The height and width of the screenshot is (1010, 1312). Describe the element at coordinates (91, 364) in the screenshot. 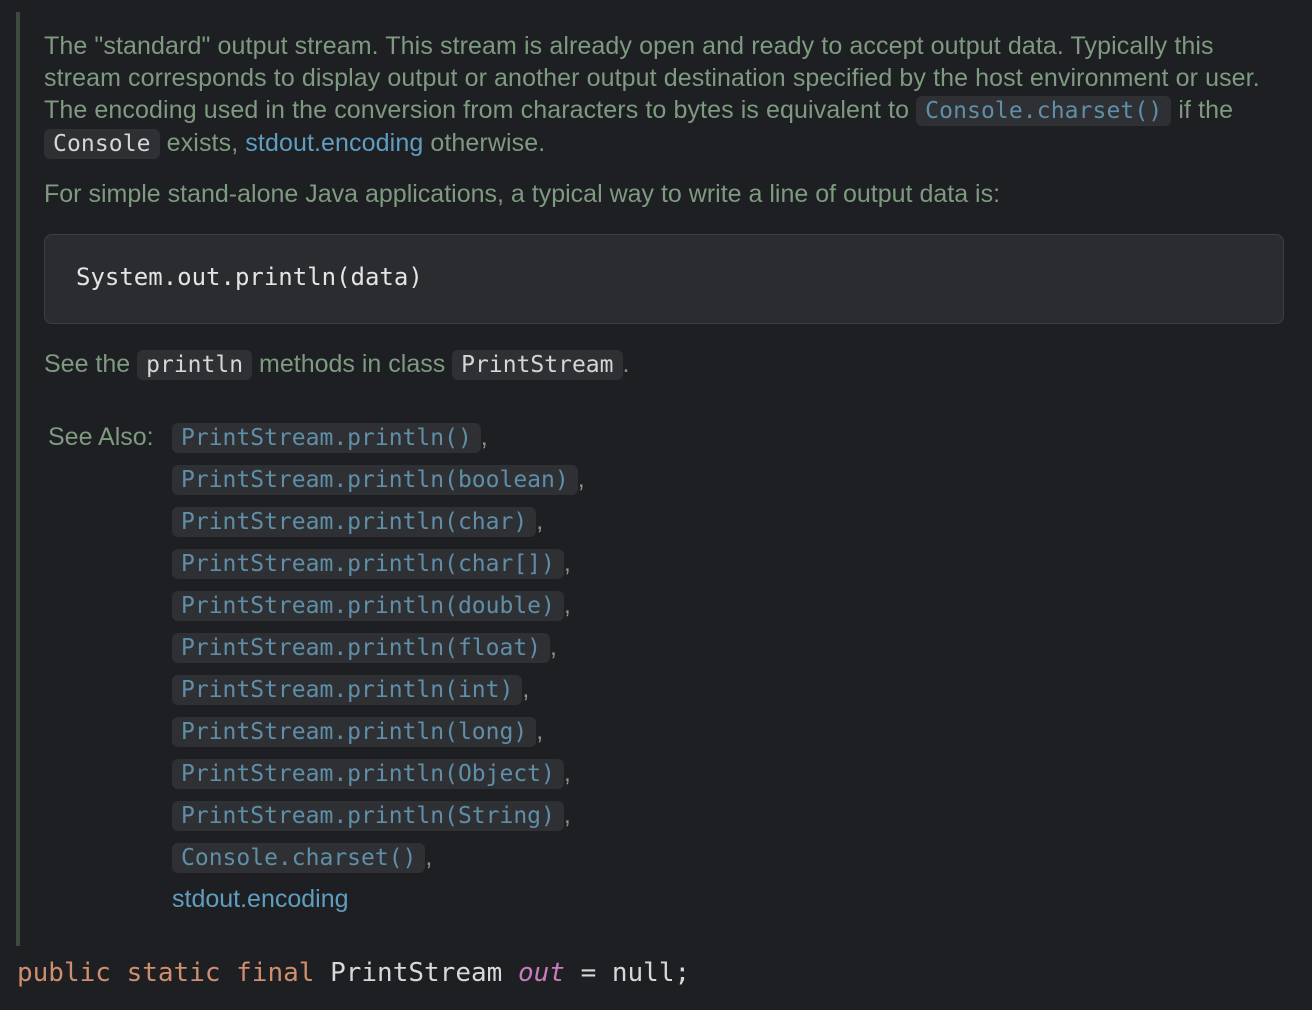

I see `see-the-text: See the` at that location.